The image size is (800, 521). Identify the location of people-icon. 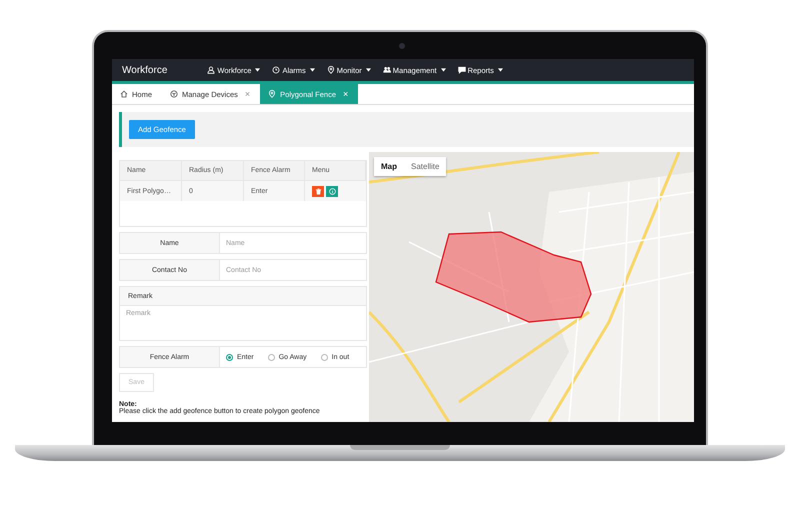
(386, 70).